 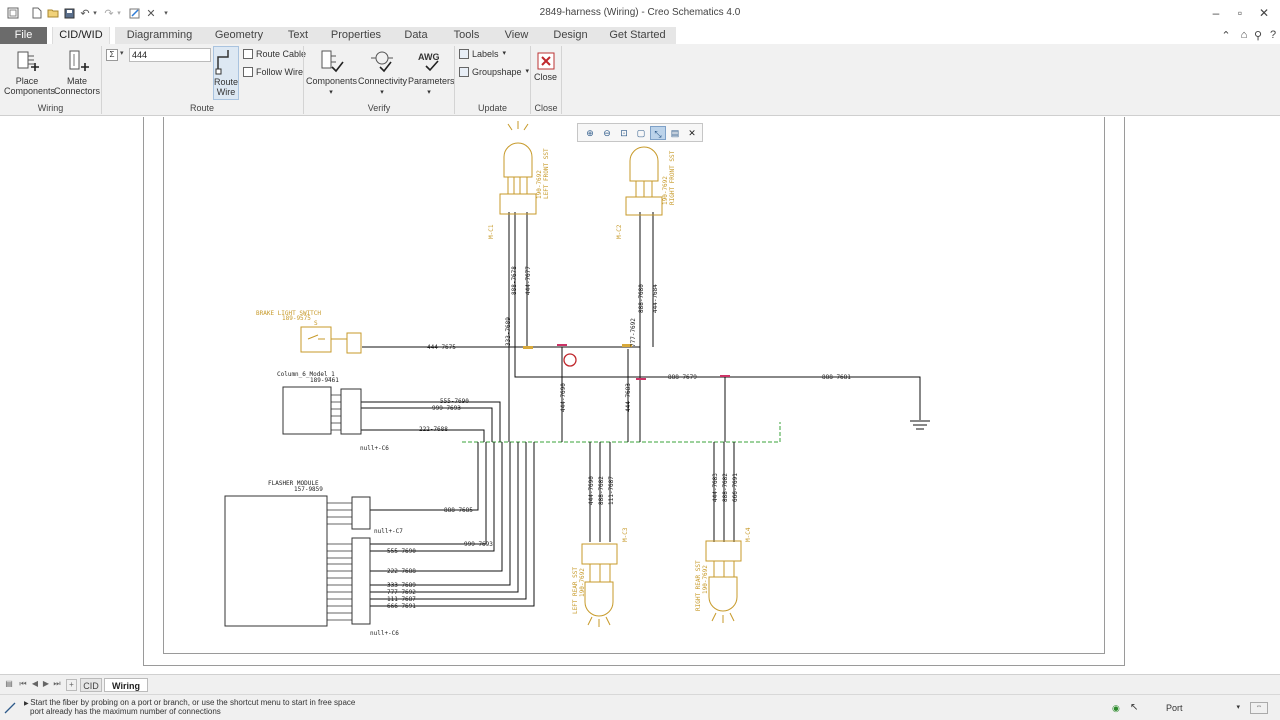 I want to click on wire-888-7679-line, so click(x=717, y=309).